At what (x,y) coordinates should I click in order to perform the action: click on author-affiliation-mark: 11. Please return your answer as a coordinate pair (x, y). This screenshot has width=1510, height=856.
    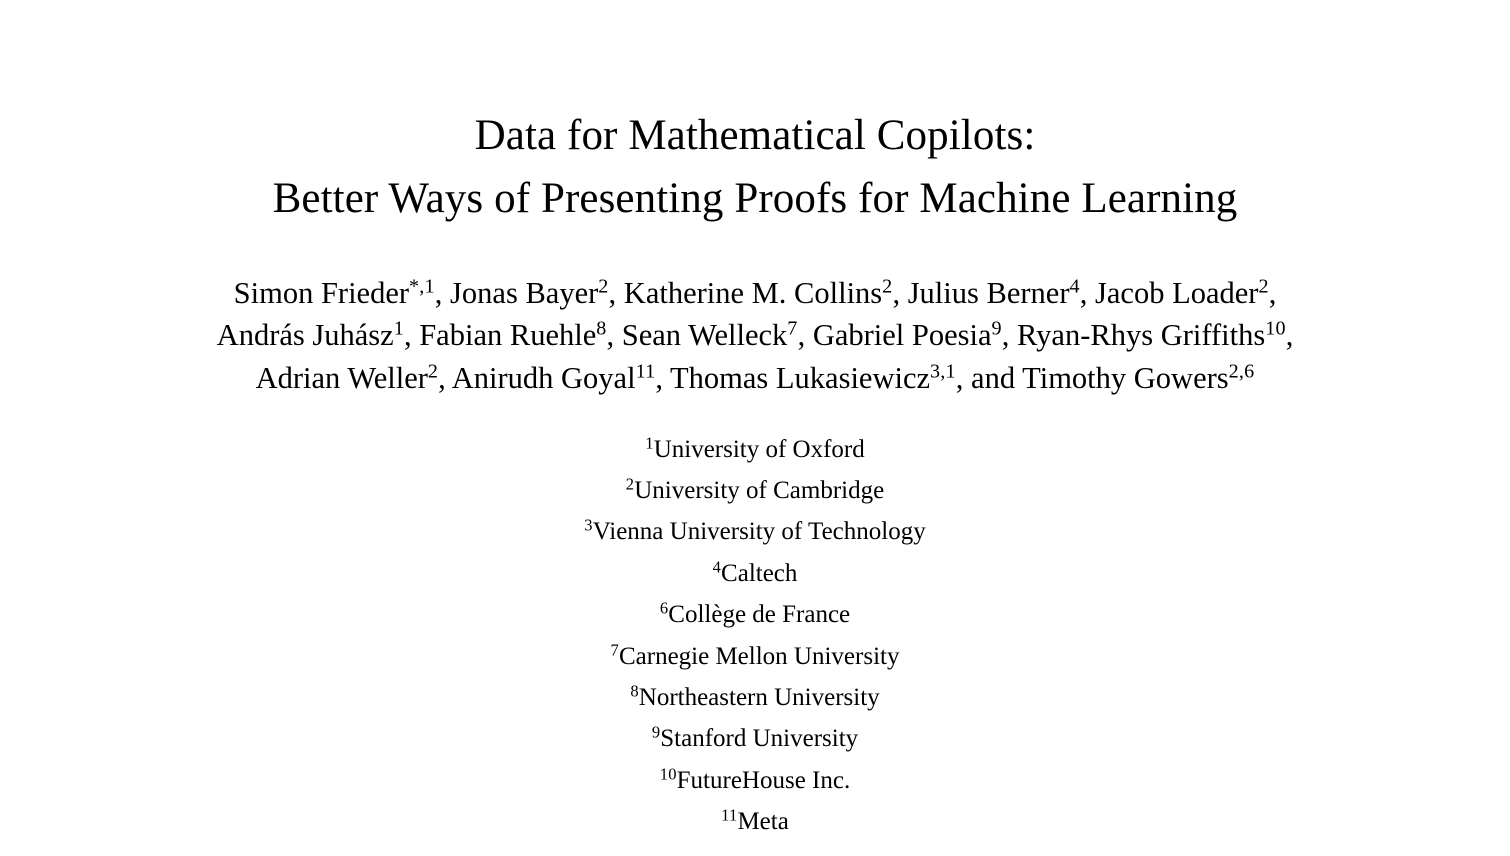
    Looking at the image, I should click on (645, 371).